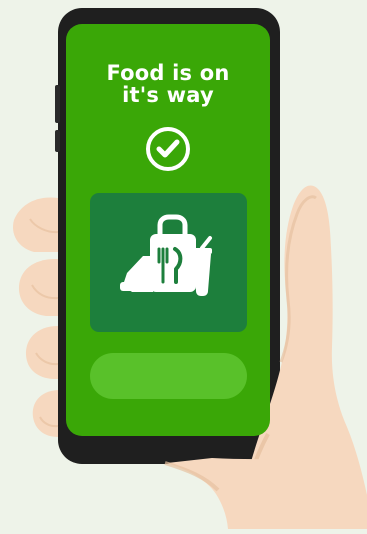 This screenshot has width=367, height=534. I want to click on food-delivery-icon, so click(168, 262).